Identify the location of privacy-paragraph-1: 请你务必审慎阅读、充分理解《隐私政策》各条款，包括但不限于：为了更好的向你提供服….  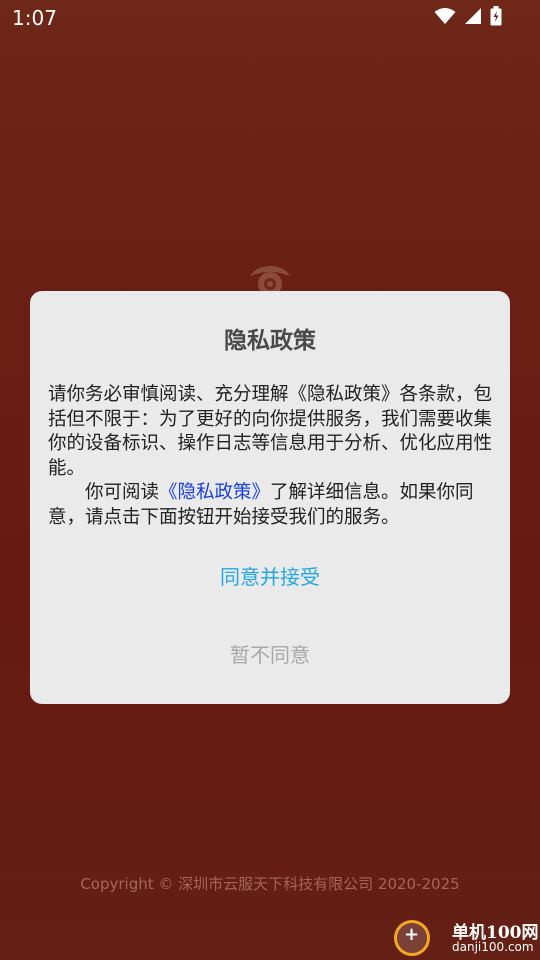
(270, 431).